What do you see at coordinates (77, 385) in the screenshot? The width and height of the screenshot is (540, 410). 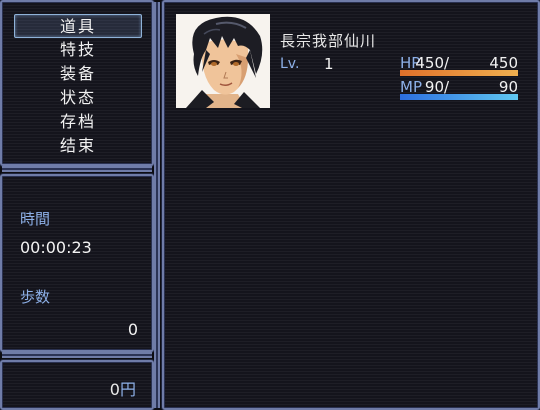 I see `gold-window: 0円` at bounding box center [77, 385].